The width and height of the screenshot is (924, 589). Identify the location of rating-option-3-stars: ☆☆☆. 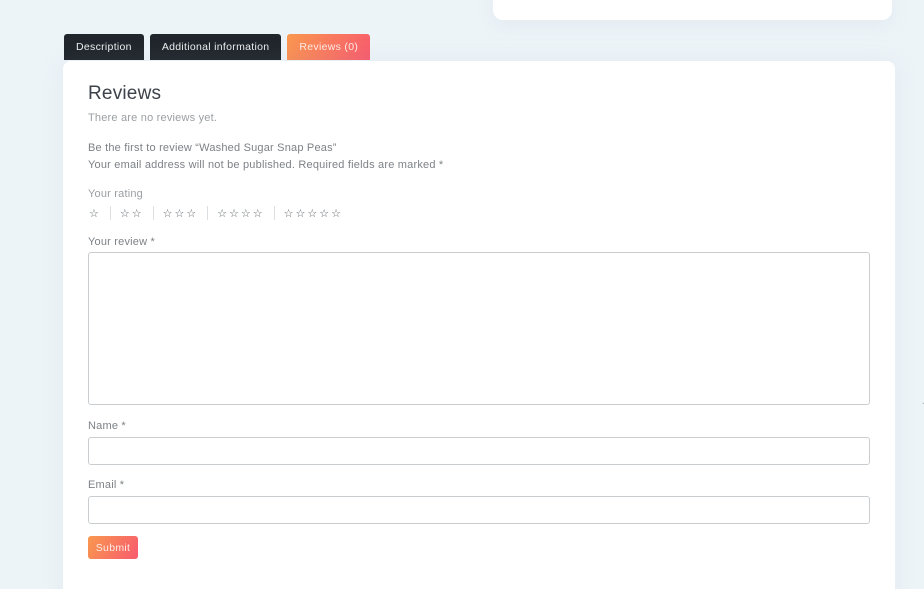
(181, 213).